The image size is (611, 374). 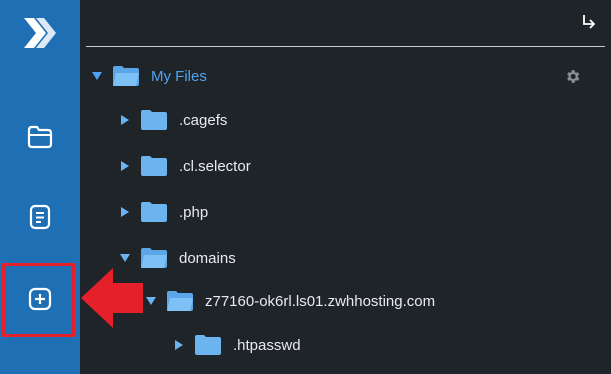 I want to click on document-icon, so click(x=40, y=217).